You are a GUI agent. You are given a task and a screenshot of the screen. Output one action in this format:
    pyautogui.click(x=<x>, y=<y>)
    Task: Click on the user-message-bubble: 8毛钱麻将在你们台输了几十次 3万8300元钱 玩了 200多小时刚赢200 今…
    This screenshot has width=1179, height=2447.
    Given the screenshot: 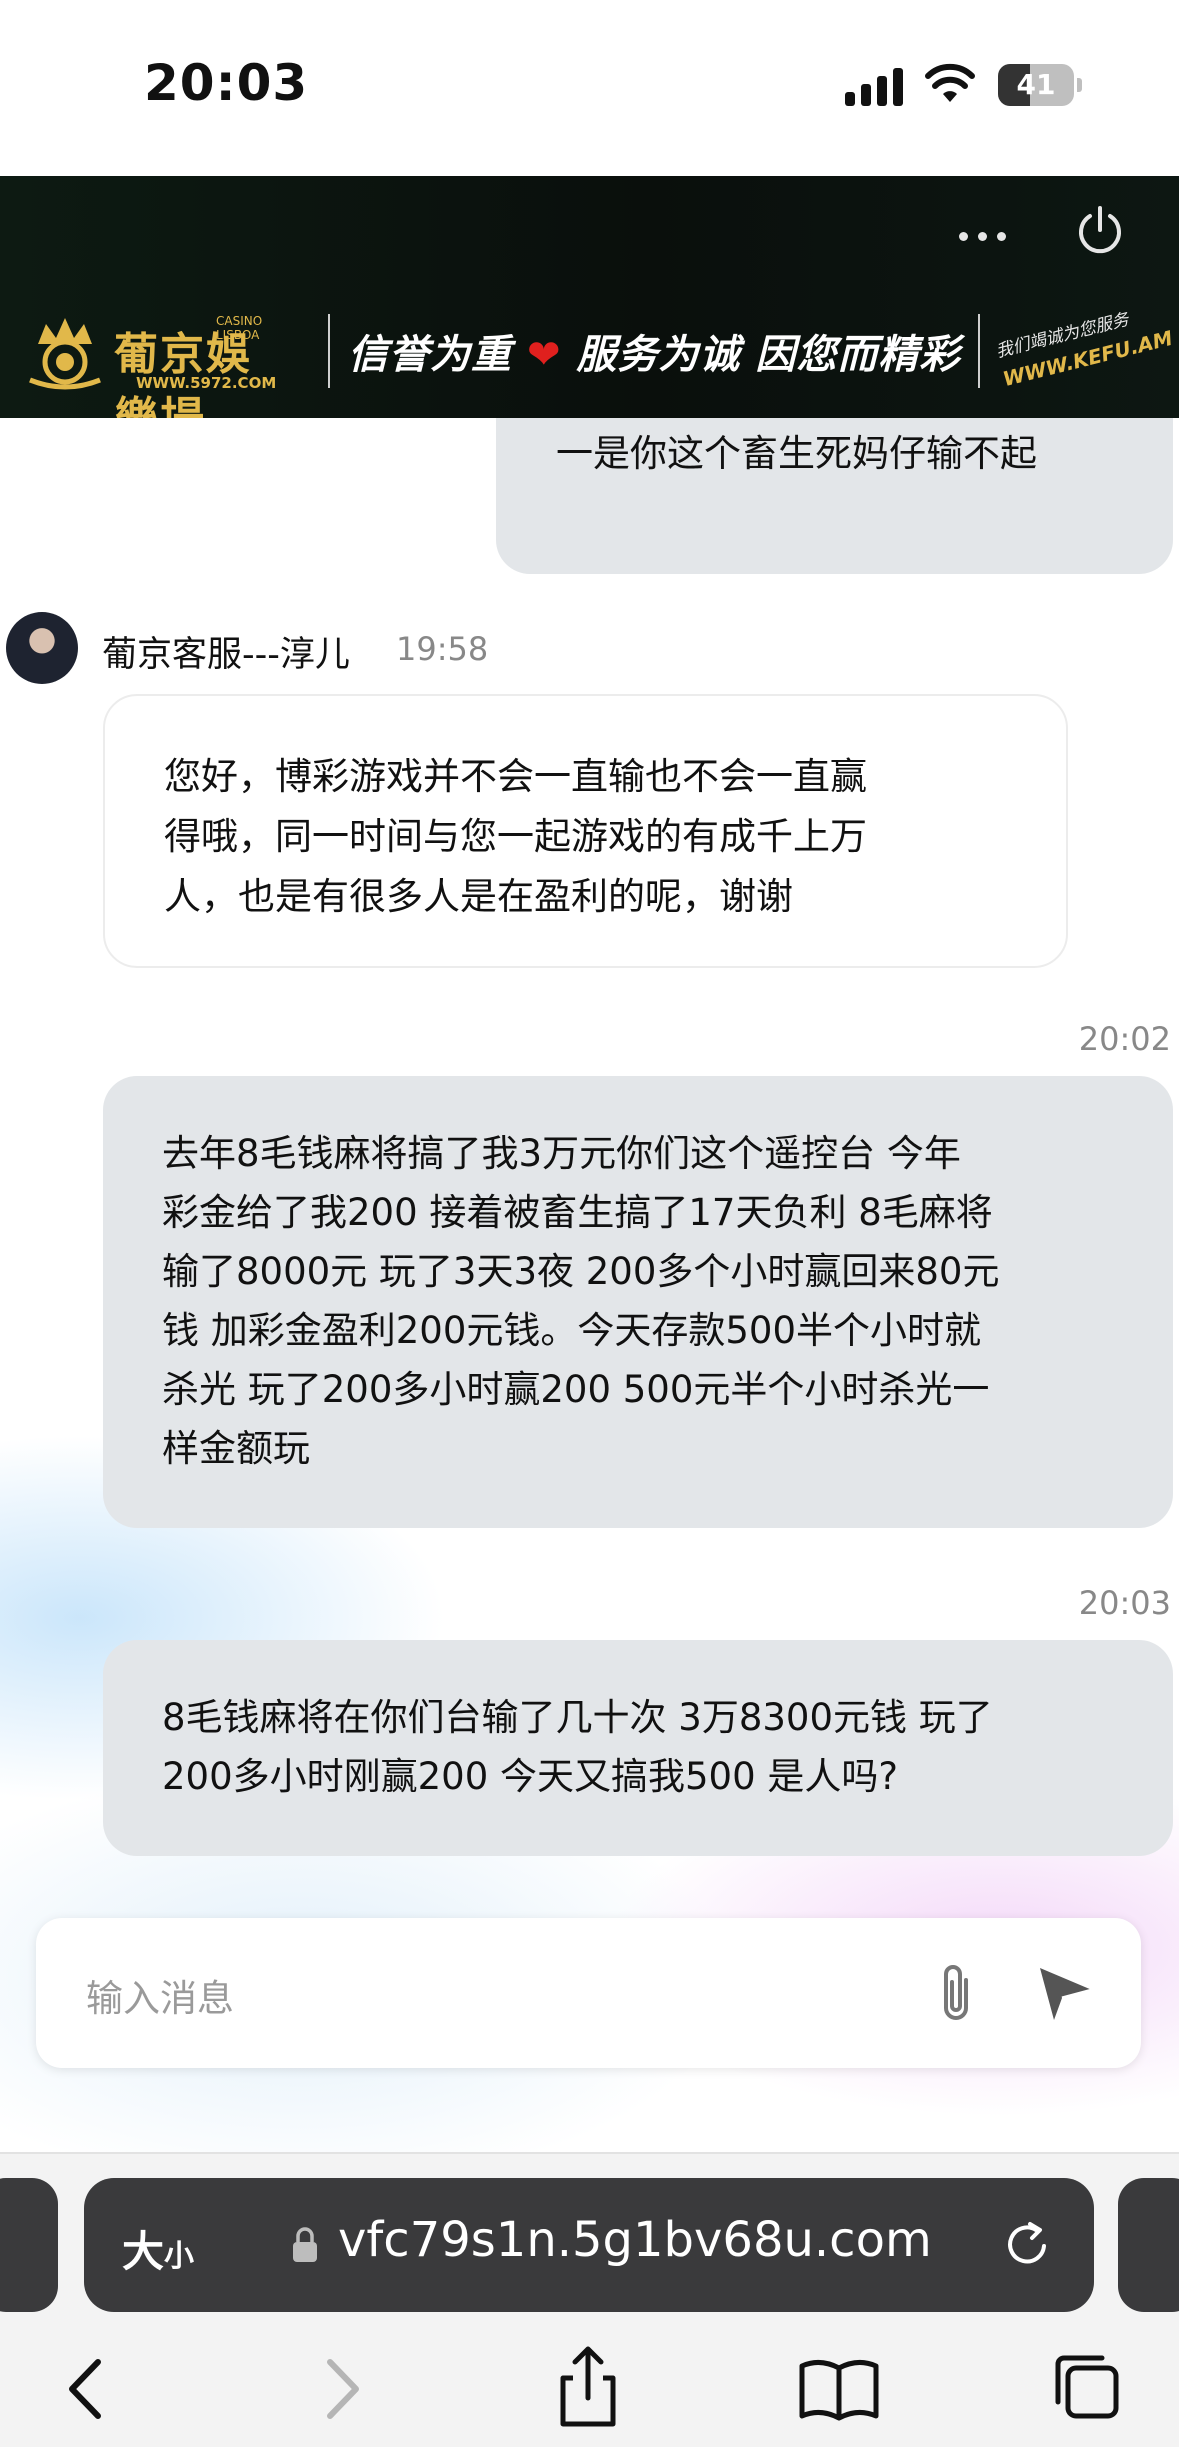 What is the action you would take?
    pyautogui.click(x=638, y=1748)
    